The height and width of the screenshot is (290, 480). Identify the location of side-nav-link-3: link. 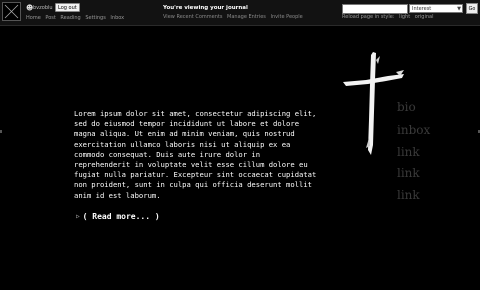
(408, 195).